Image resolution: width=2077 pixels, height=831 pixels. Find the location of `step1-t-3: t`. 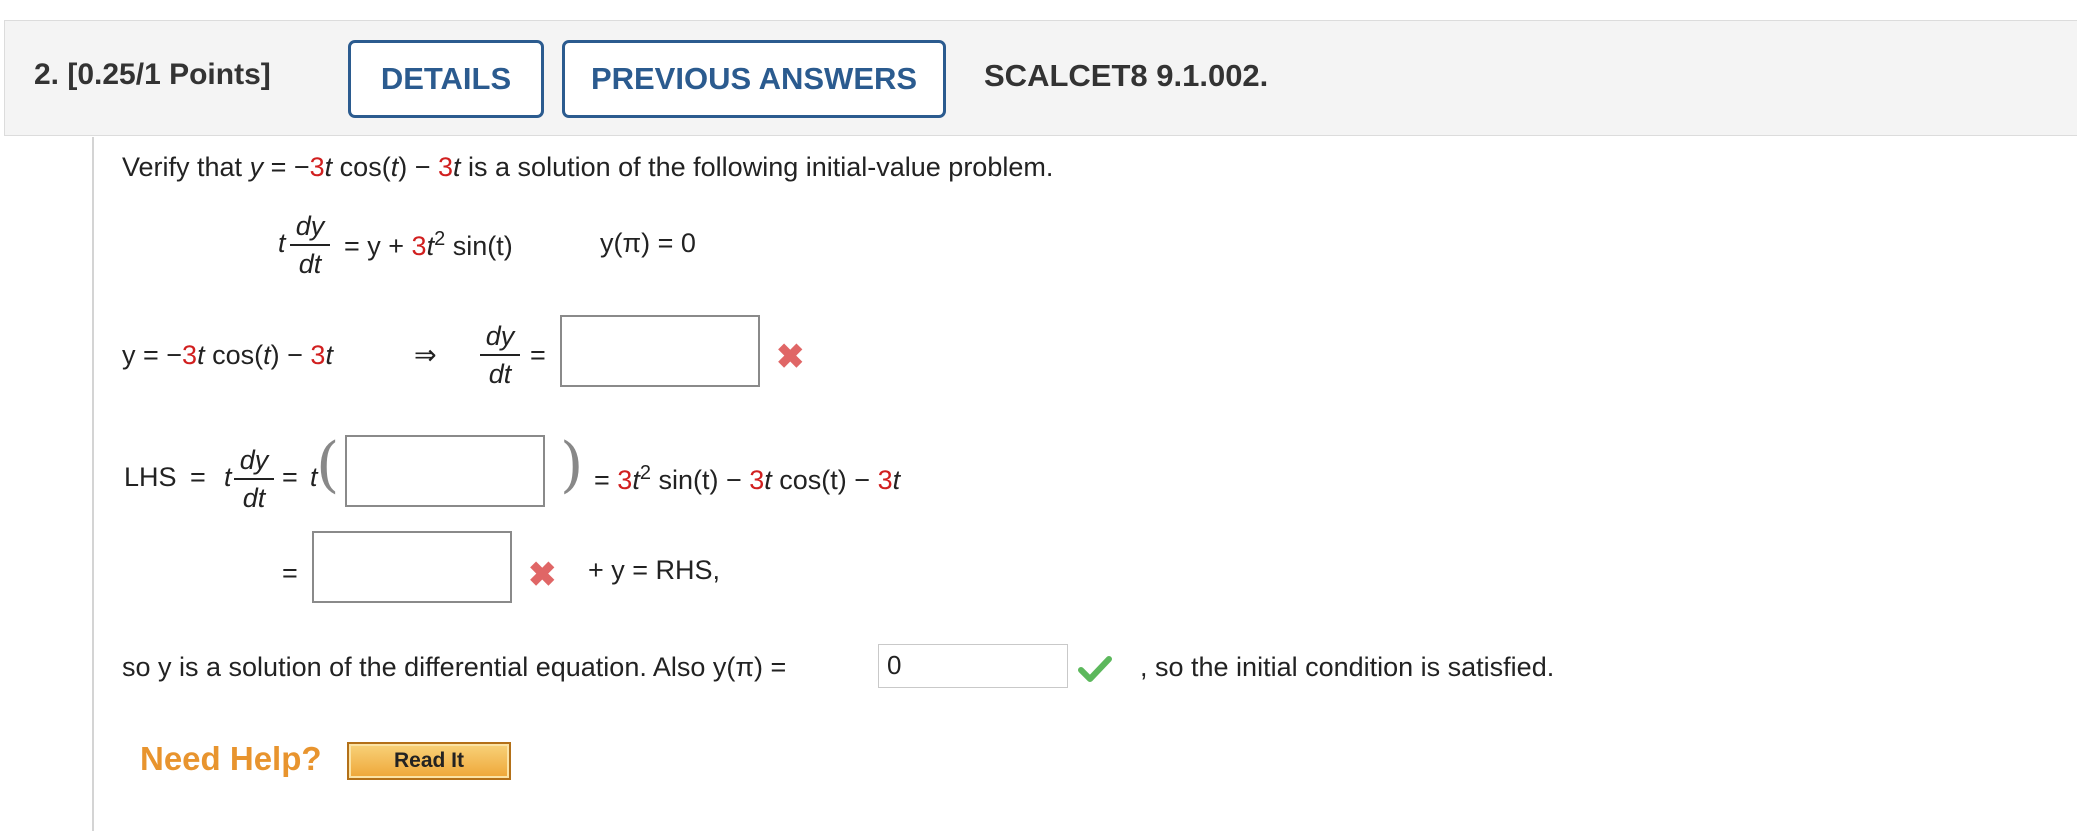

step1-t-3: t is located at coordinates (329, 355).